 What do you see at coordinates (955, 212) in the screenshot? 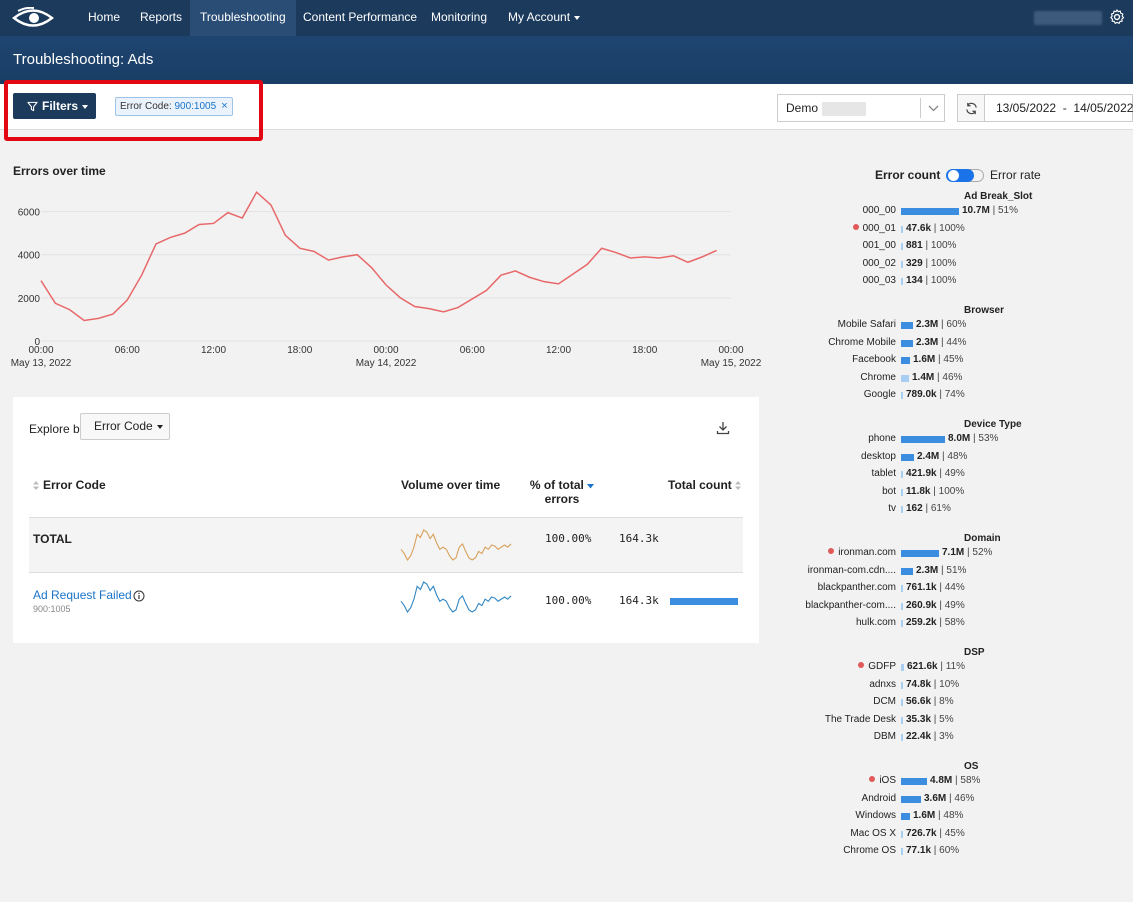
I see `breakdown-row: 000_00 10.7M | 51%` at bounding box center [955, 212].